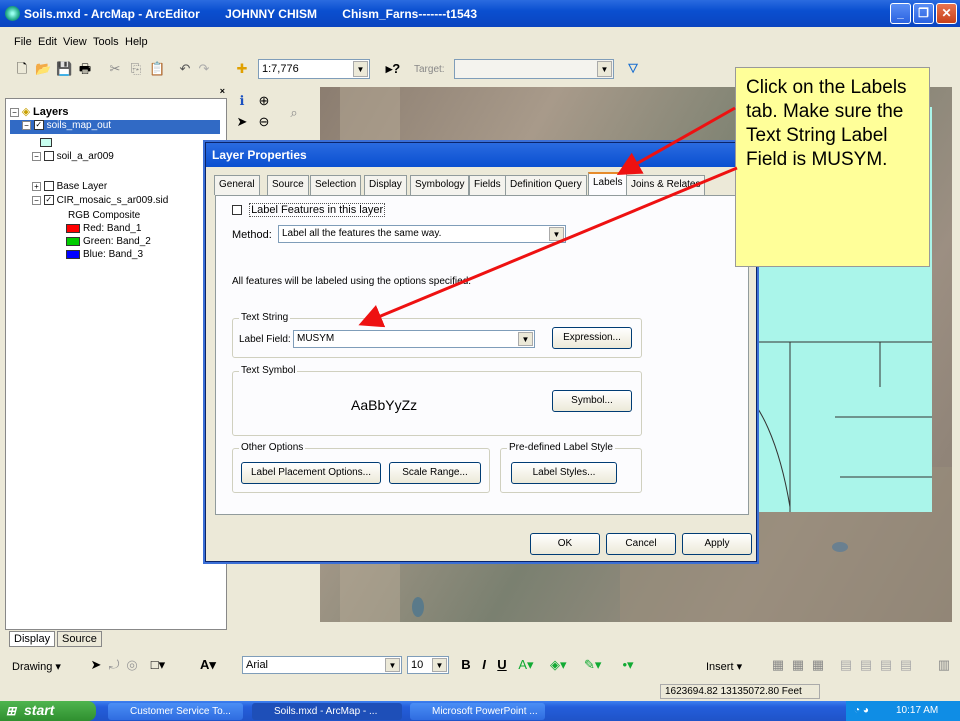 The width and height of the screenshot is (960, 721). I want to click on paste-icon: 📋, so click(157, 69).